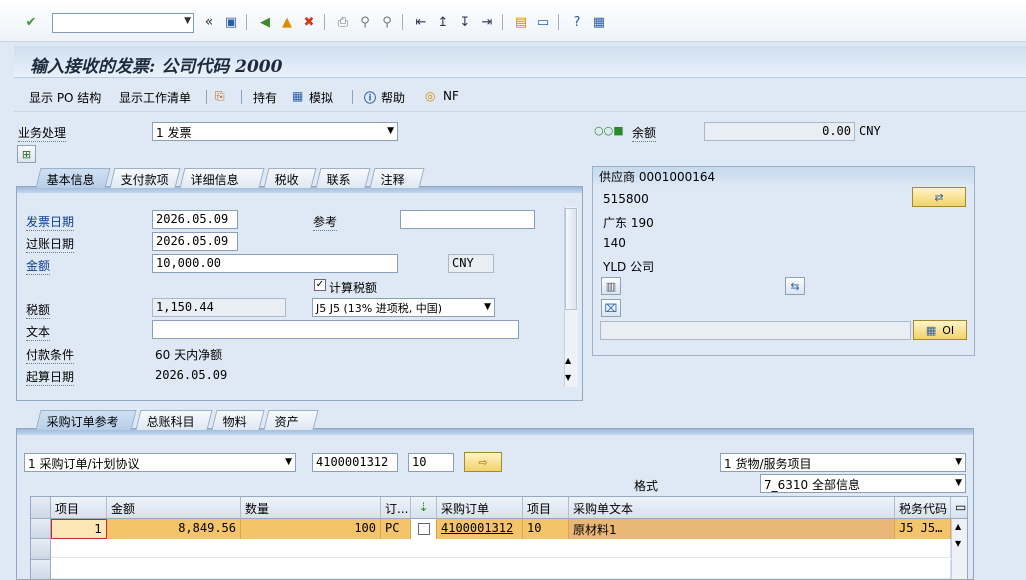 The image size is (1026, 580). I want to click on tab-contact: 联系, so click(343, 178).